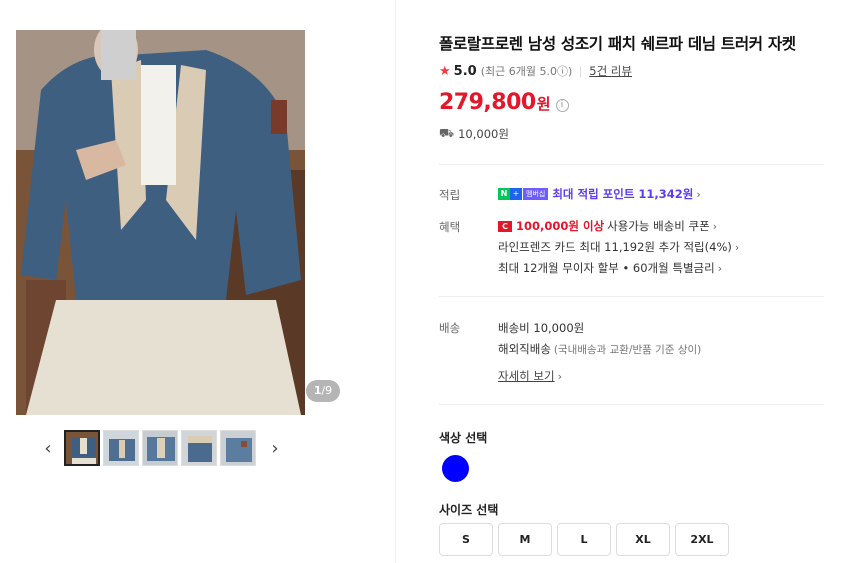 The image size is (850, 563). I want to click on coupon-amount: 100,000원 이상, so click(560, 226).